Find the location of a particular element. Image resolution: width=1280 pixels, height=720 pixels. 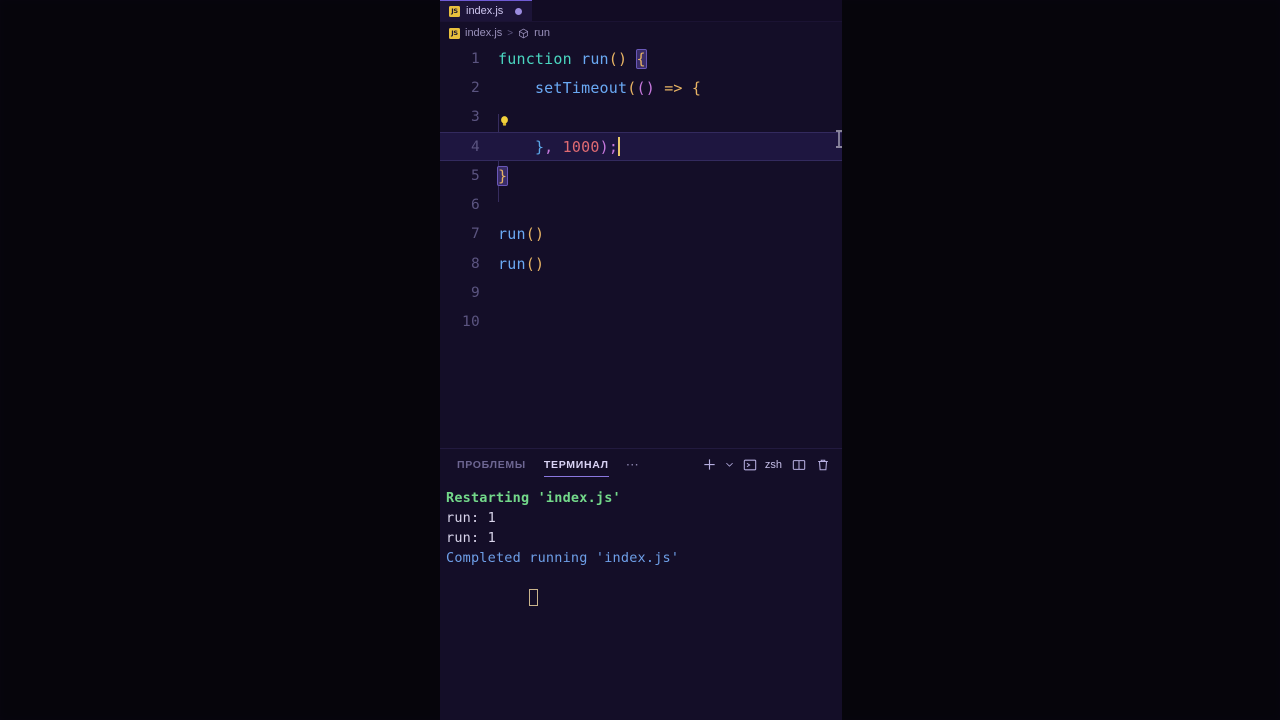

code-line: 6 is located at coordinates (641, 204).